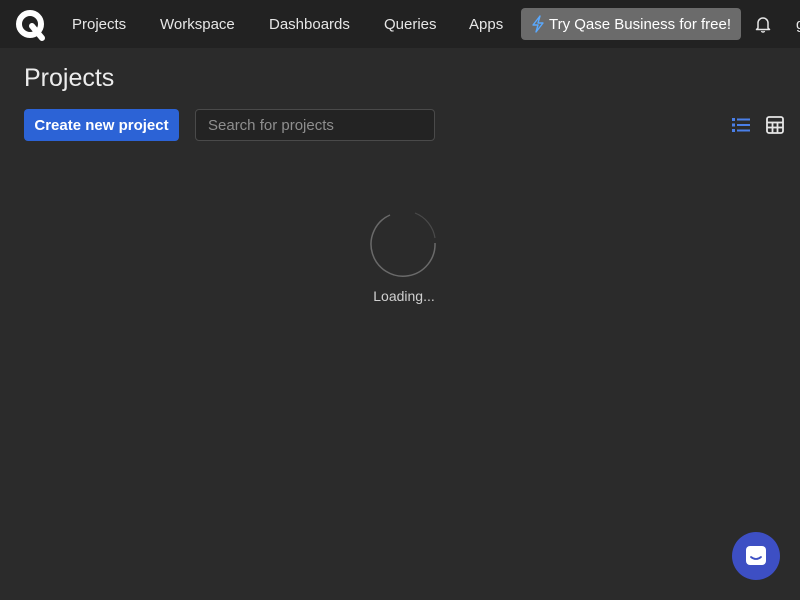 This screenshot has height=600, width=800. Describe the element at coordinates (69, 78) in the screenshot. I see `page-title: Projects` at that location.